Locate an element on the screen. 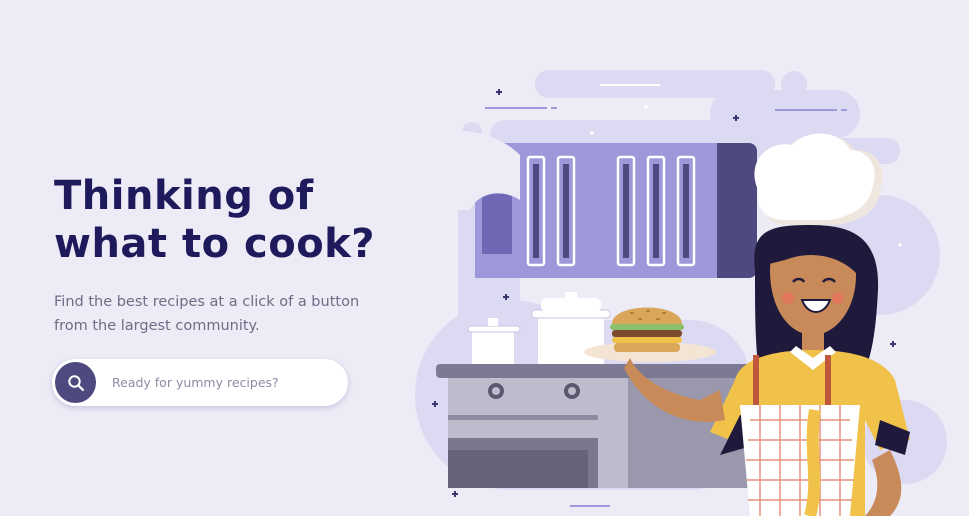 This screenshot has width=969, height=516. search-bar is located at coordinates (200, 382).